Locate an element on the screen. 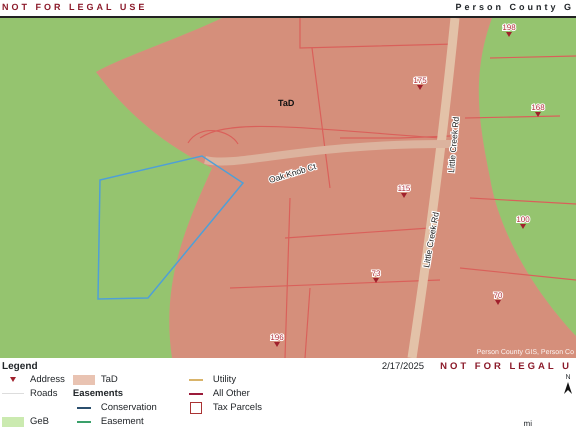 Image resolution: width=576 pixels, height=432 pixels. legend-heading: Easements is located at coordinates (98, 393).